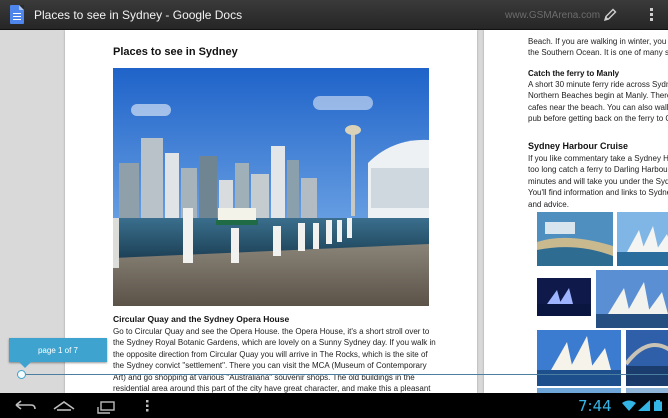 This screenshot has height=418, width=668. I want to click on overflow-menu-icon, so click(652, 15).